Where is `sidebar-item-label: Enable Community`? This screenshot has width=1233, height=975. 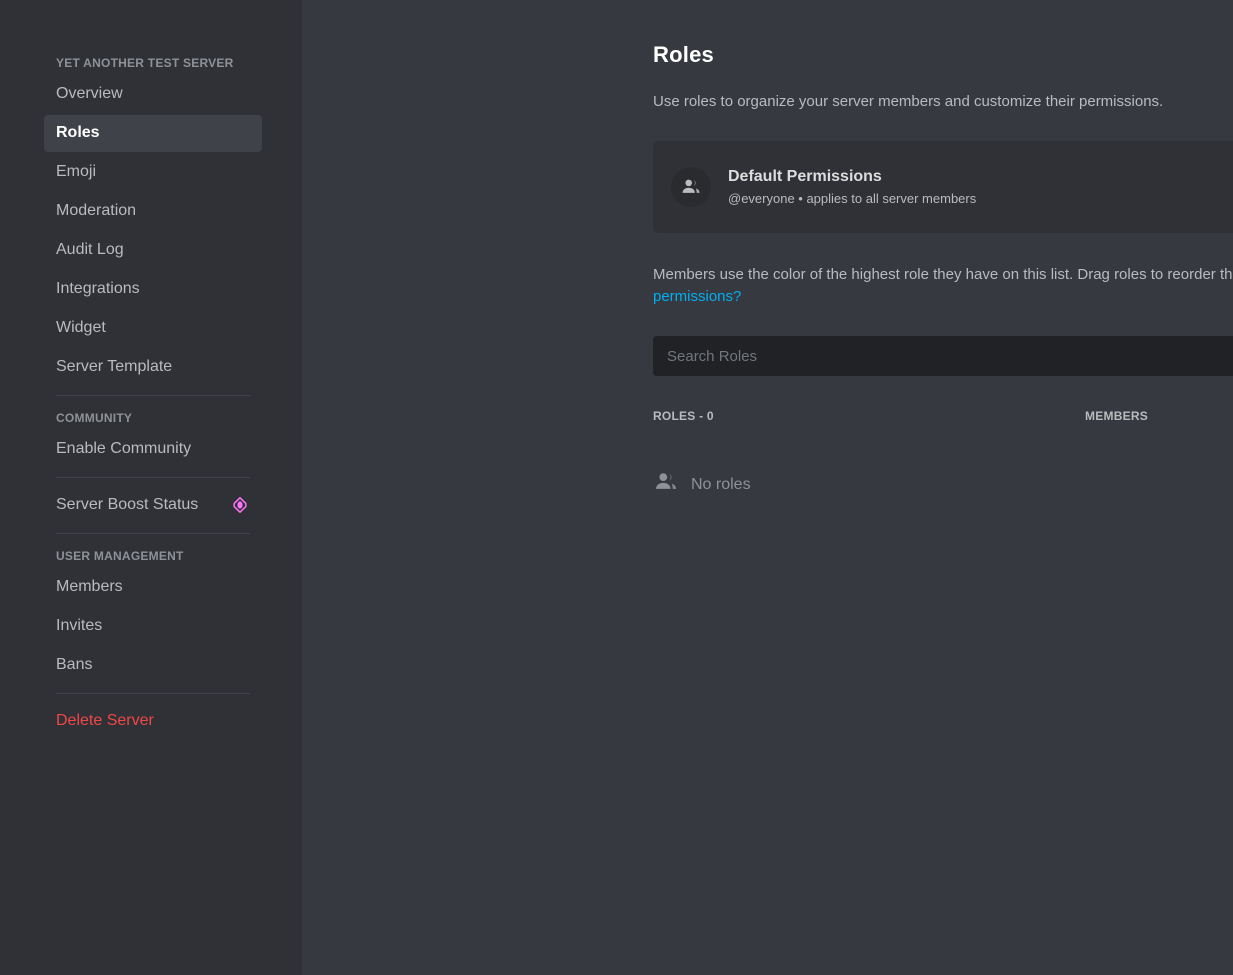 sidebar-item-label: Enable Community is located at coordinates (124, 448).